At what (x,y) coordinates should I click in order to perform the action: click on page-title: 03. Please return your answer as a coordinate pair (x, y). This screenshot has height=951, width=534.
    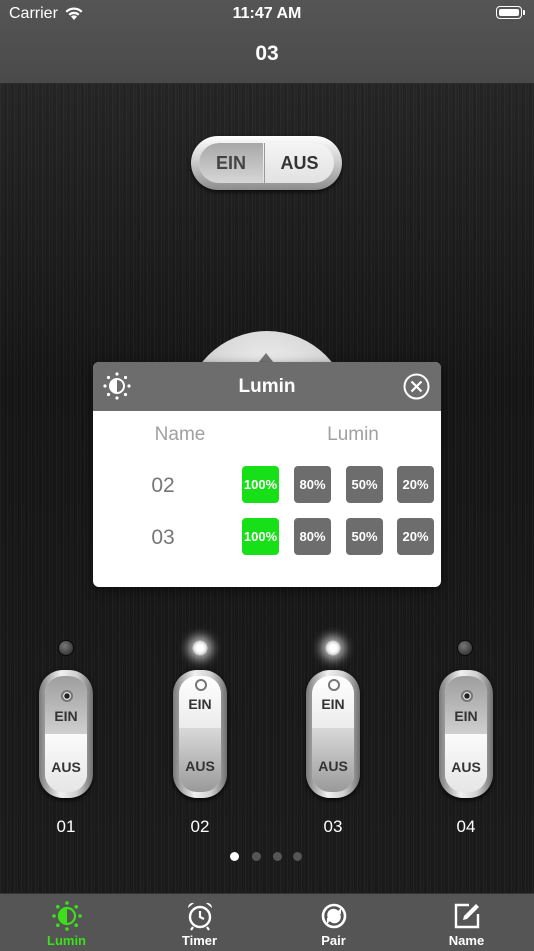
    Looking at the image, I should click on (267, 53).